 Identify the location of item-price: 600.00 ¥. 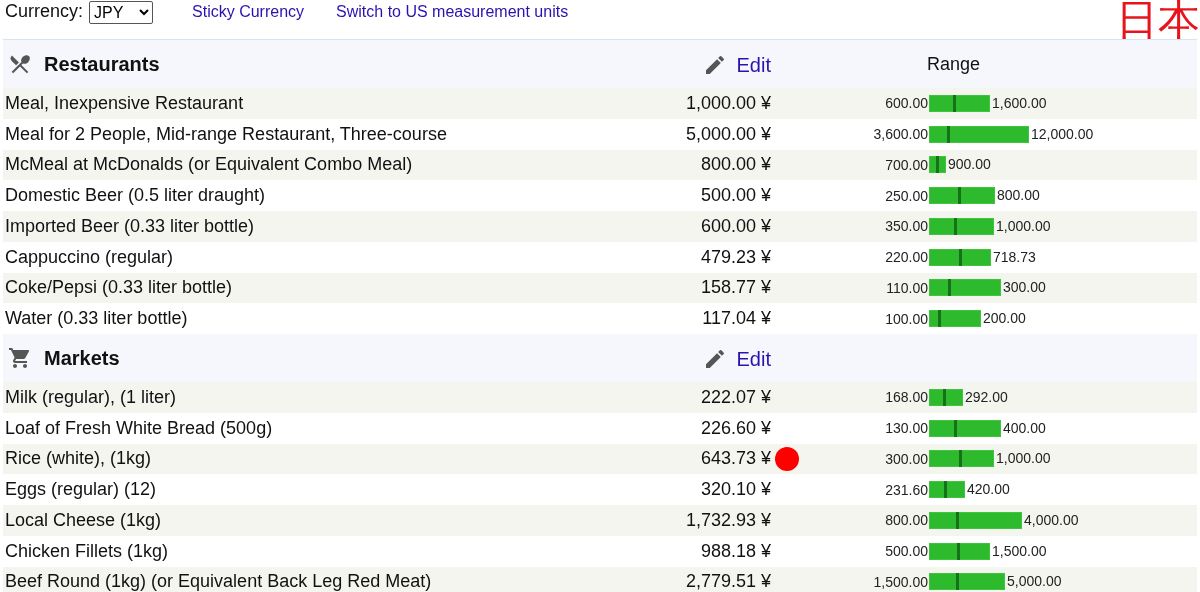
(735, 226).